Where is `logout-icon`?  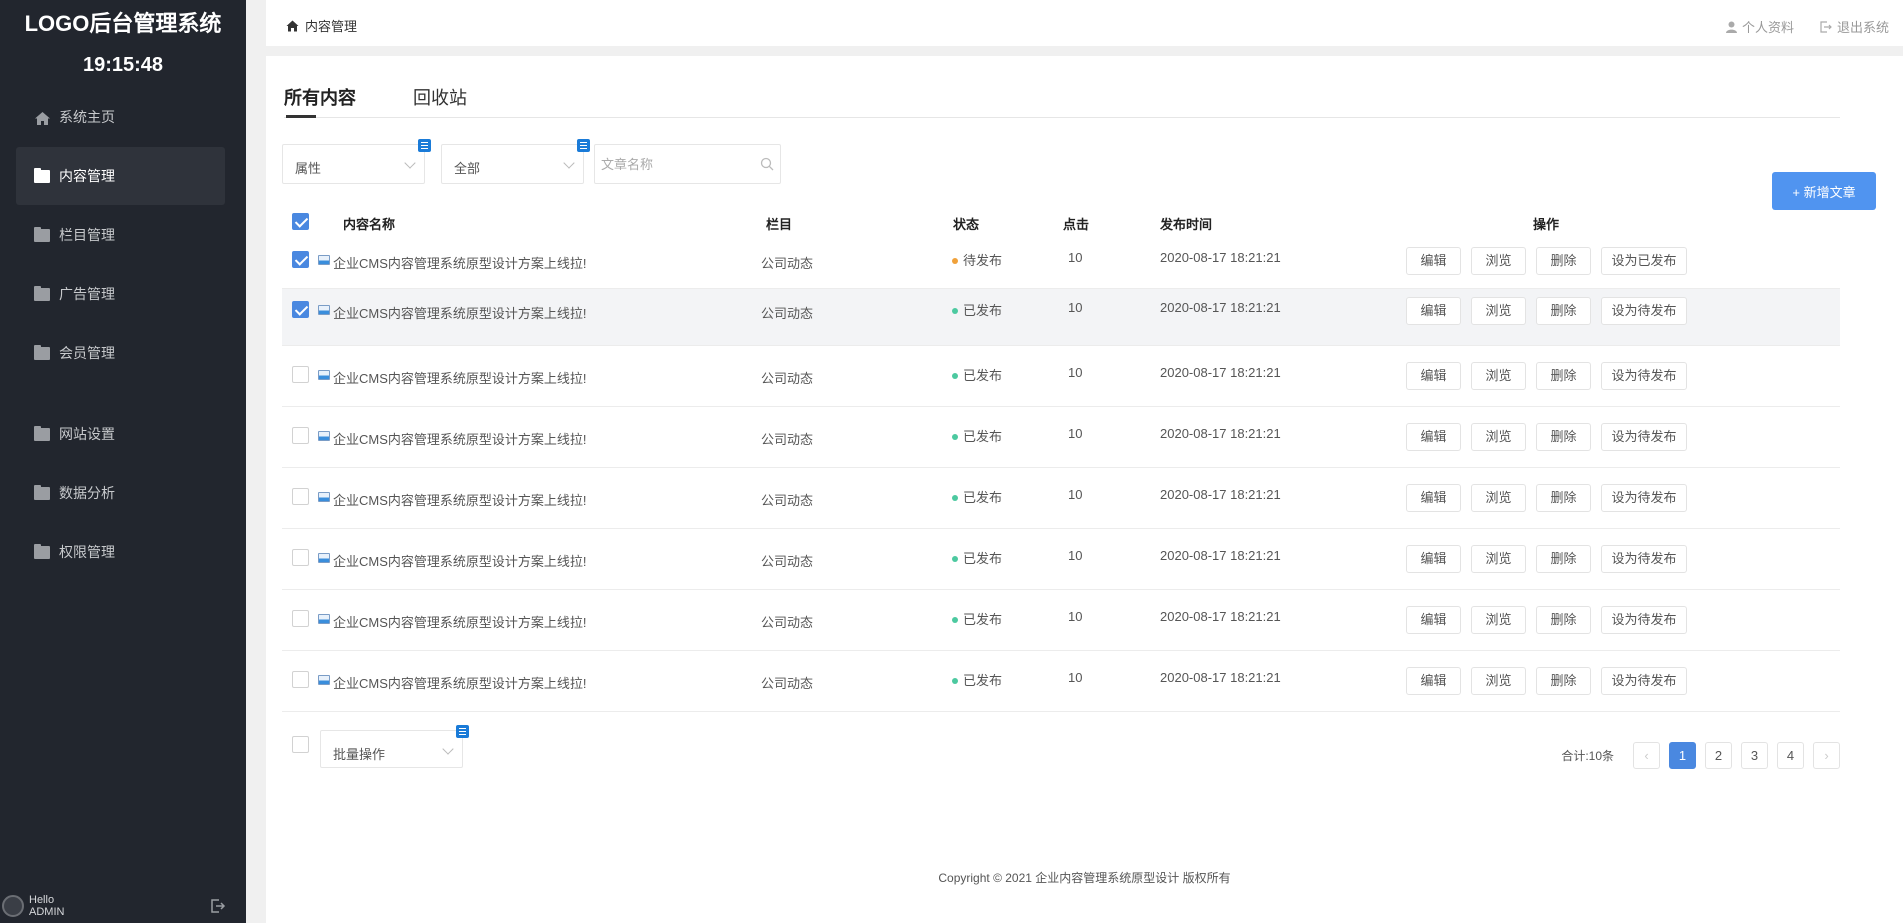 logout-icon is located at coordinates (218, 906).